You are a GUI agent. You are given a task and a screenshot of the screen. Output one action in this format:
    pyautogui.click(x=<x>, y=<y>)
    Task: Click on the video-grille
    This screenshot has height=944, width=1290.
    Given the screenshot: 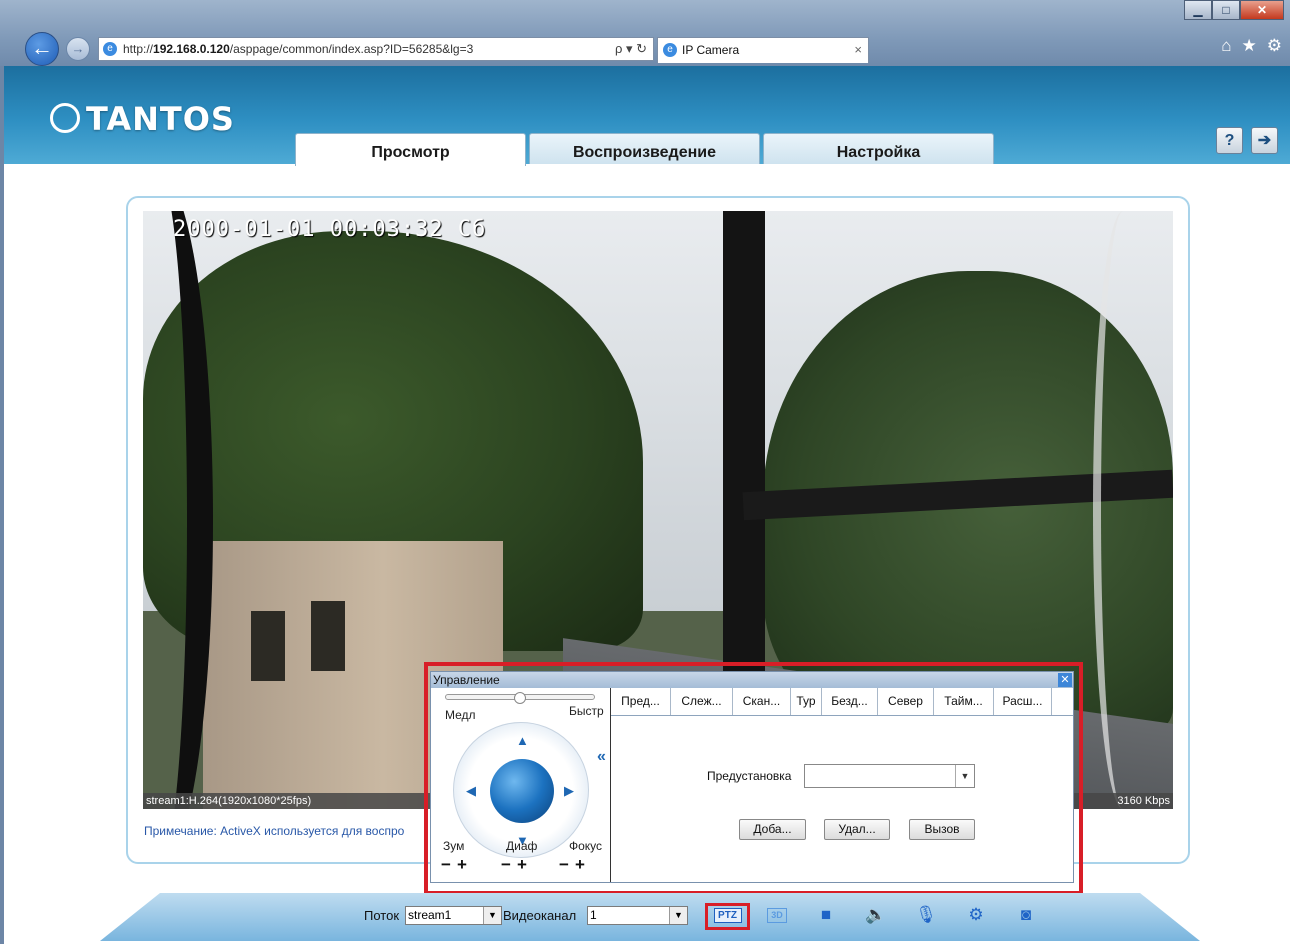 What is the action you would take?
    pyautogui.click(x=1123, y=510)
    